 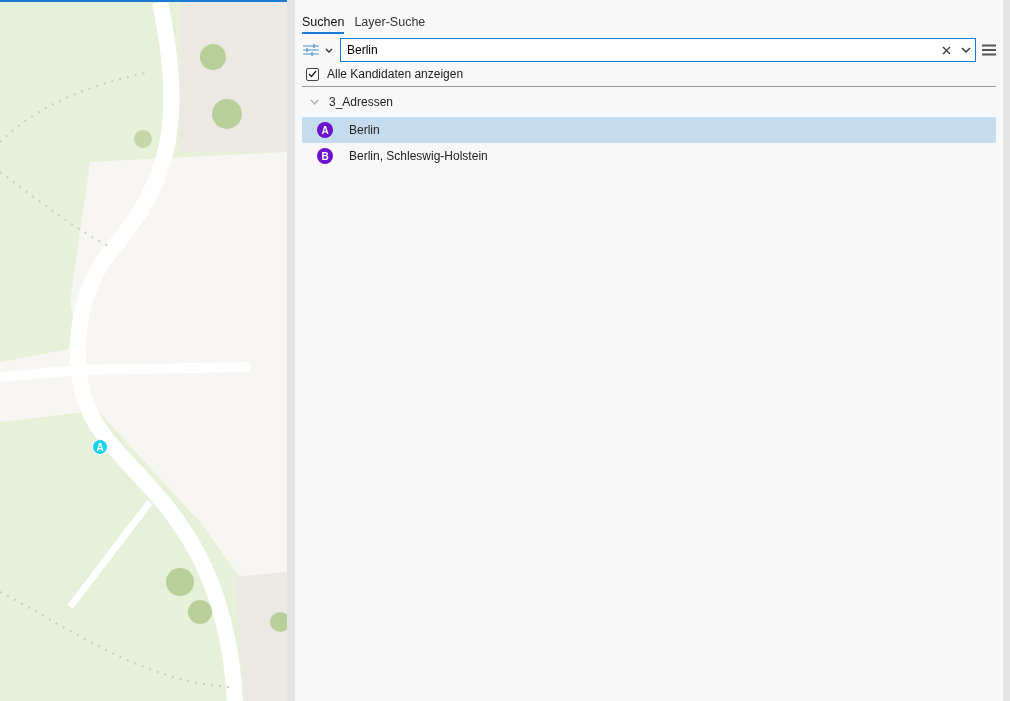 What do you see at coordinates (989, 50) in the screenshot?
I see `menu-icon` at bounding box center [989, 50].